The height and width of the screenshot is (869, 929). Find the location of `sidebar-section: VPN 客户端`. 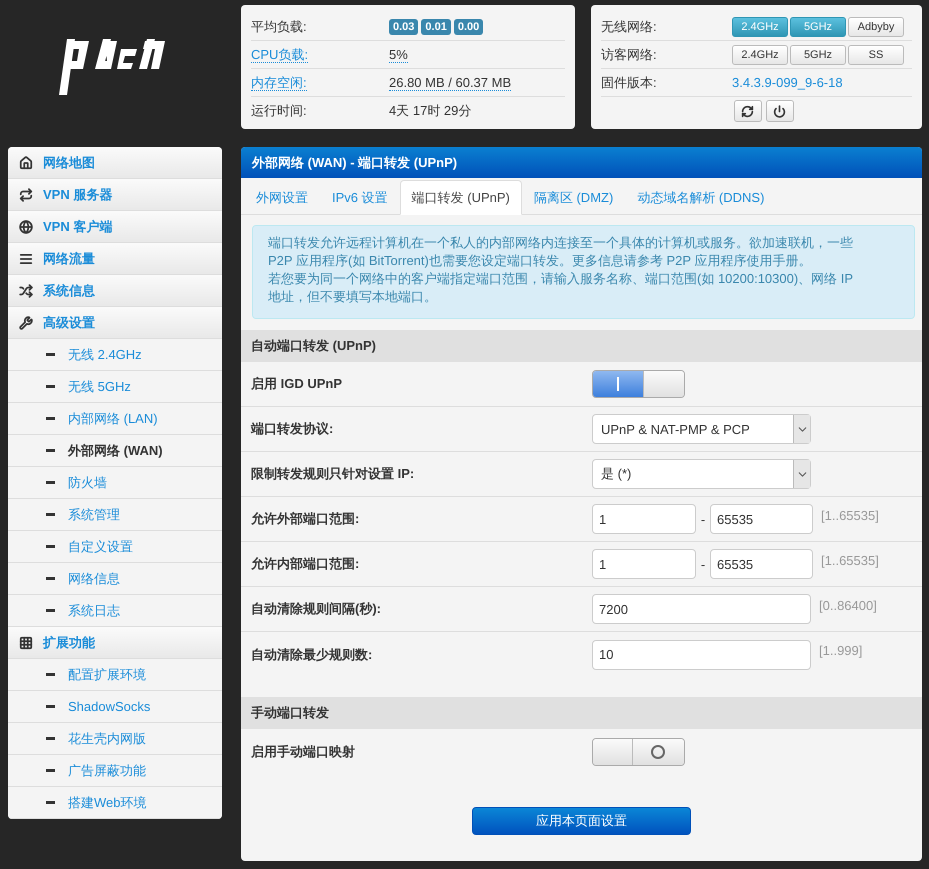

sidebar-section: VPN 客户端 is located at coordinates (115, 227).